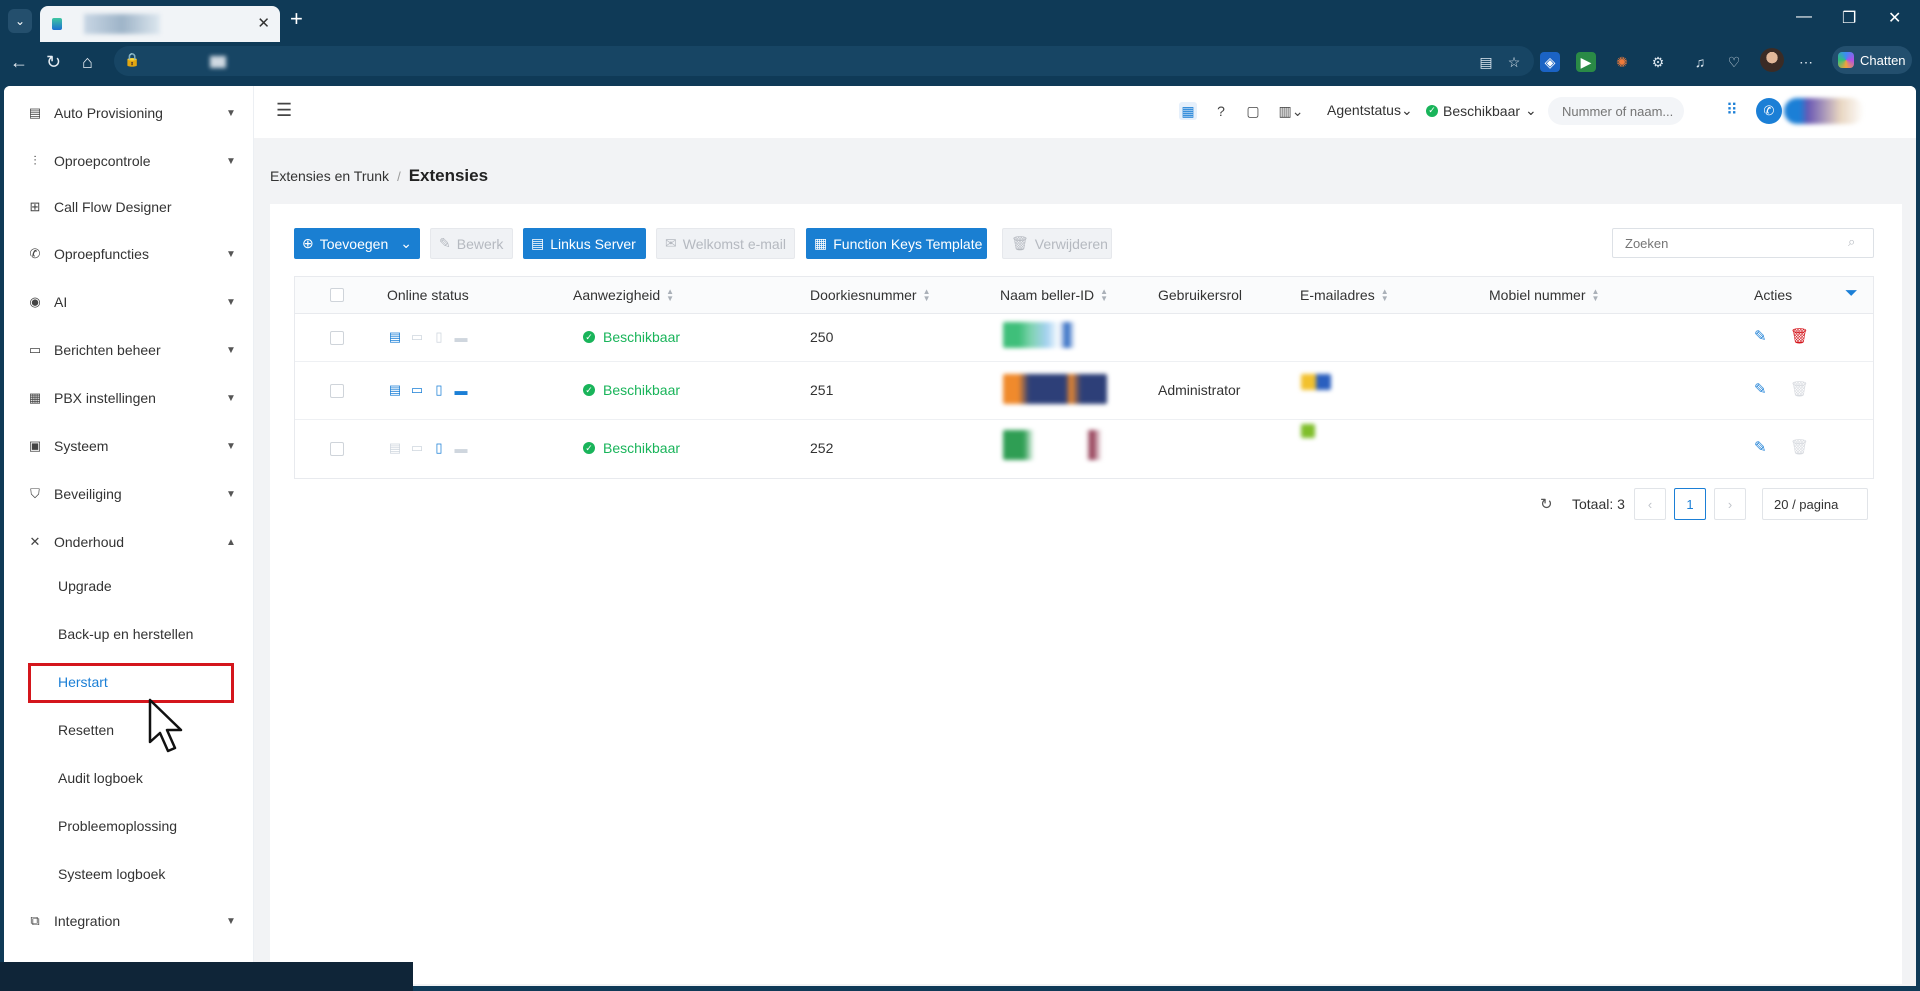 This screenshot has width=1920, height=991. I want to click on more-options-icon: ⋯, so click(1806, 62).